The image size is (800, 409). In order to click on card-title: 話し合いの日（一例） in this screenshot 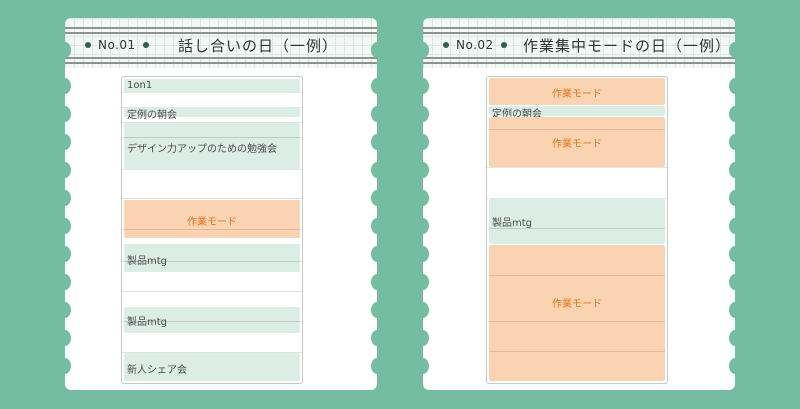, I will do `click(258, 46)`.